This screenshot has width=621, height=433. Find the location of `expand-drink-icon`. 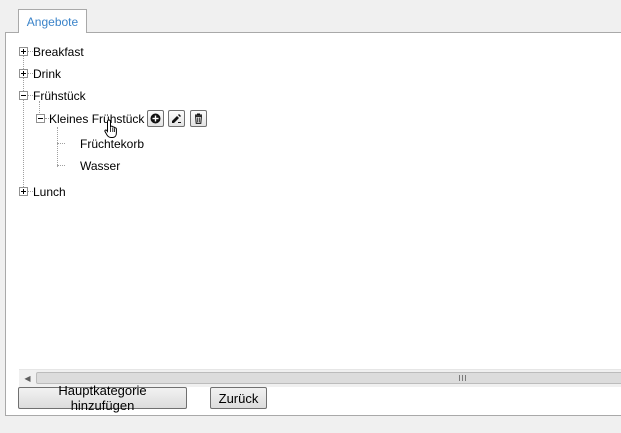

expand-drink-icon is located at coordinates (23, 73).